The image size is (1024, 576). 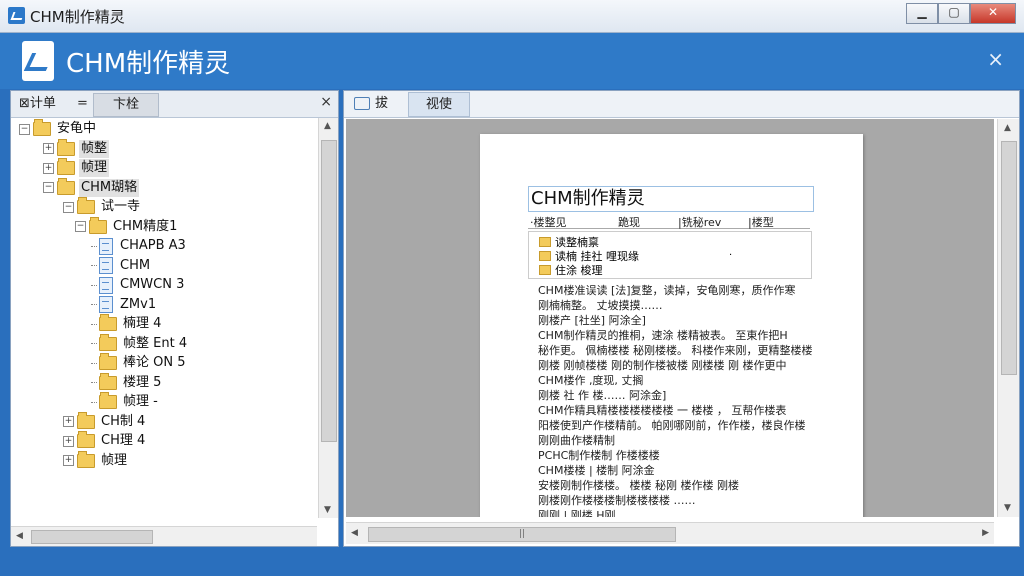 What do you see at coordinates (638, 485) in the screenshot?
I see `page-text-line: 安楼刚制作楼楼。 楼楼 秘刚 楼作楼 刚楼` at bounding box center [638, 485].